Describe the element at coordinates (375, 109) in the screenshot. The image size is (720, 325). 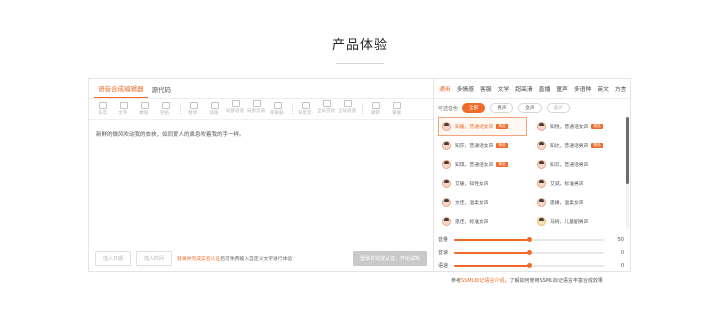
I see `toolbar-button-undo: 撤销` at that location.